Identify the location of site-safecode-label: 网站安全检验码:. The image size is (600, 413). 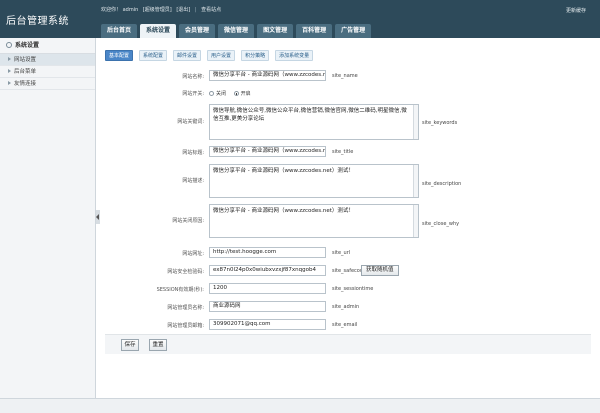
(185, 272).